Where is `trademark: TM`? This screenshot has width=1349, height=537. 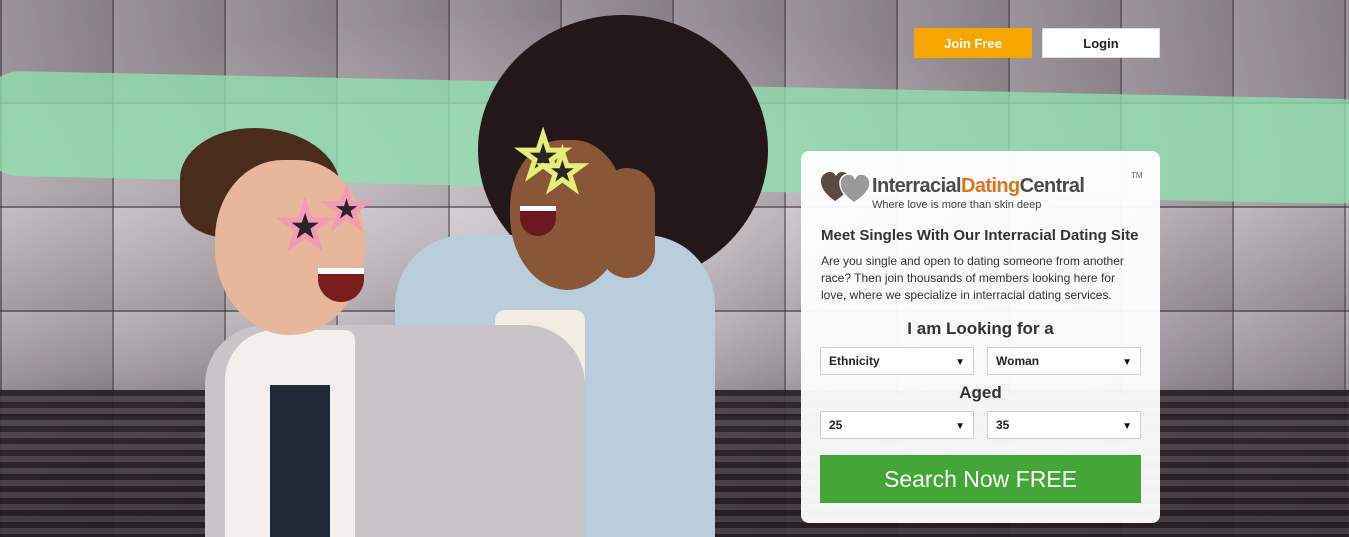 trademark: TM is located at coordinates (1137, 175).